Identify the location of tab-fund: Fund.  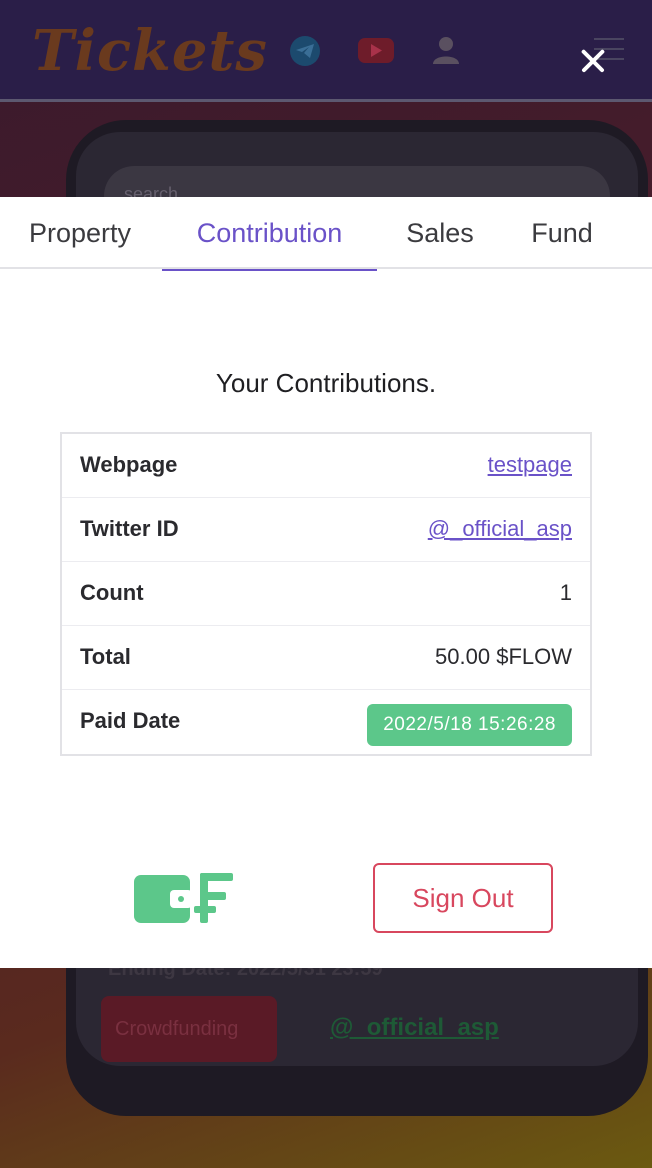
(562, 233).